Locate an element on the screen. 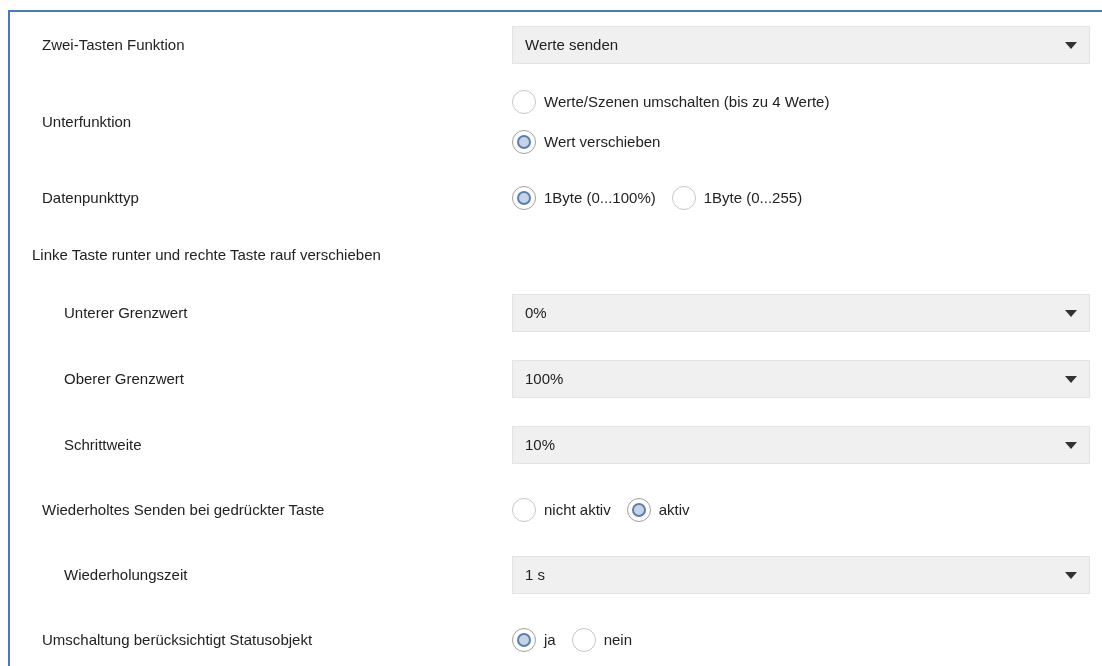  dropdown: 100% is located at coordinates (801, 379).